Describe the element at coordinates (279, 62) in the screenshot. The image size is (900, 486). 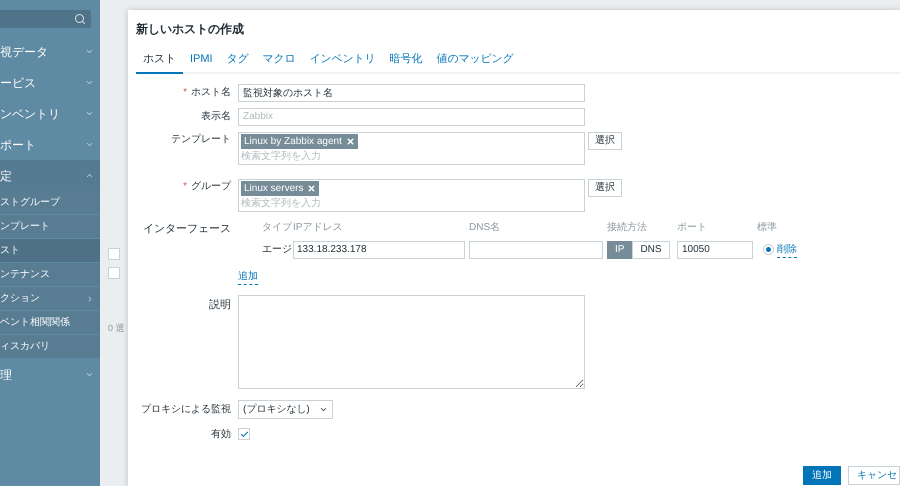
I see `tab: マクロ` at that location.